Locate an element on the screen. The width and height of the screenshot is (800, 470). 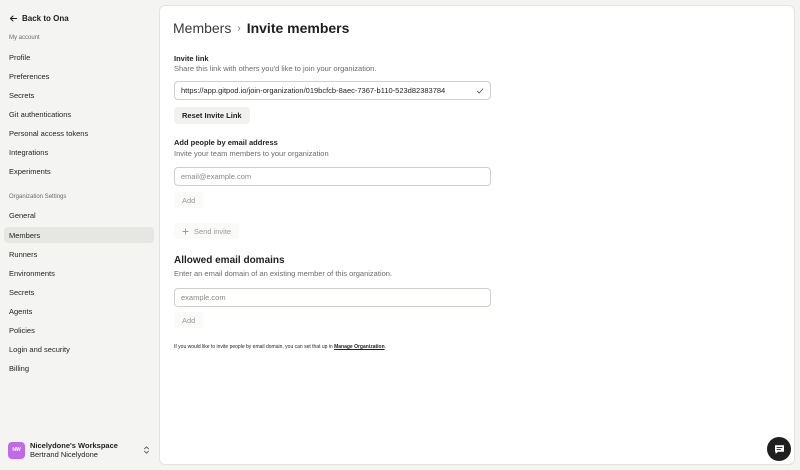
send-invite-label: Send invite is located at coordinates (213, 231).